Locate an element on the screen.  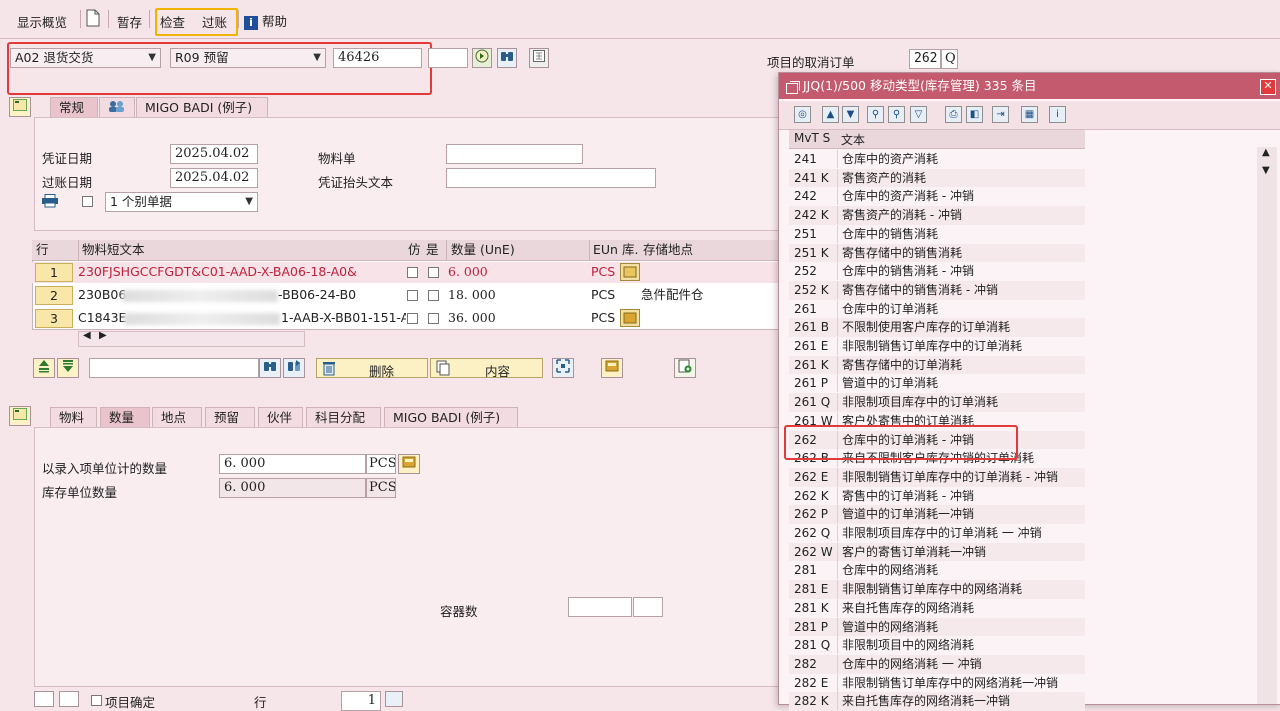
expand-icon is located at coordinates (563, 368).